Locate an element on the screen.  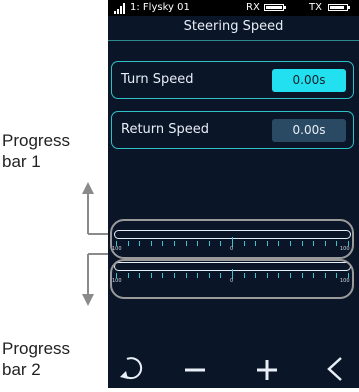
return-speed-row: Return Speed 0.00s is located at coordinates (232, 130).